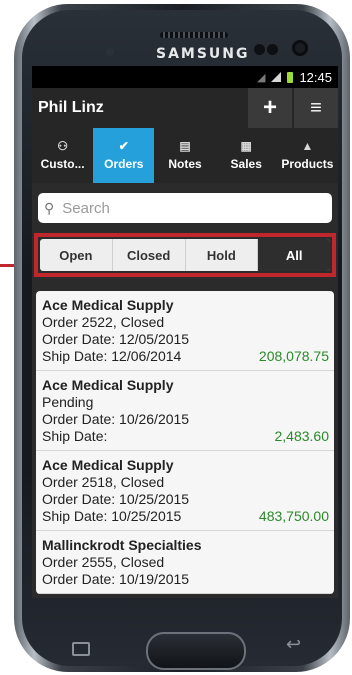 The width and height of the screenshot is (352, 675). I want to click on tab-notes: ▤ Notes, so click(184, 155).